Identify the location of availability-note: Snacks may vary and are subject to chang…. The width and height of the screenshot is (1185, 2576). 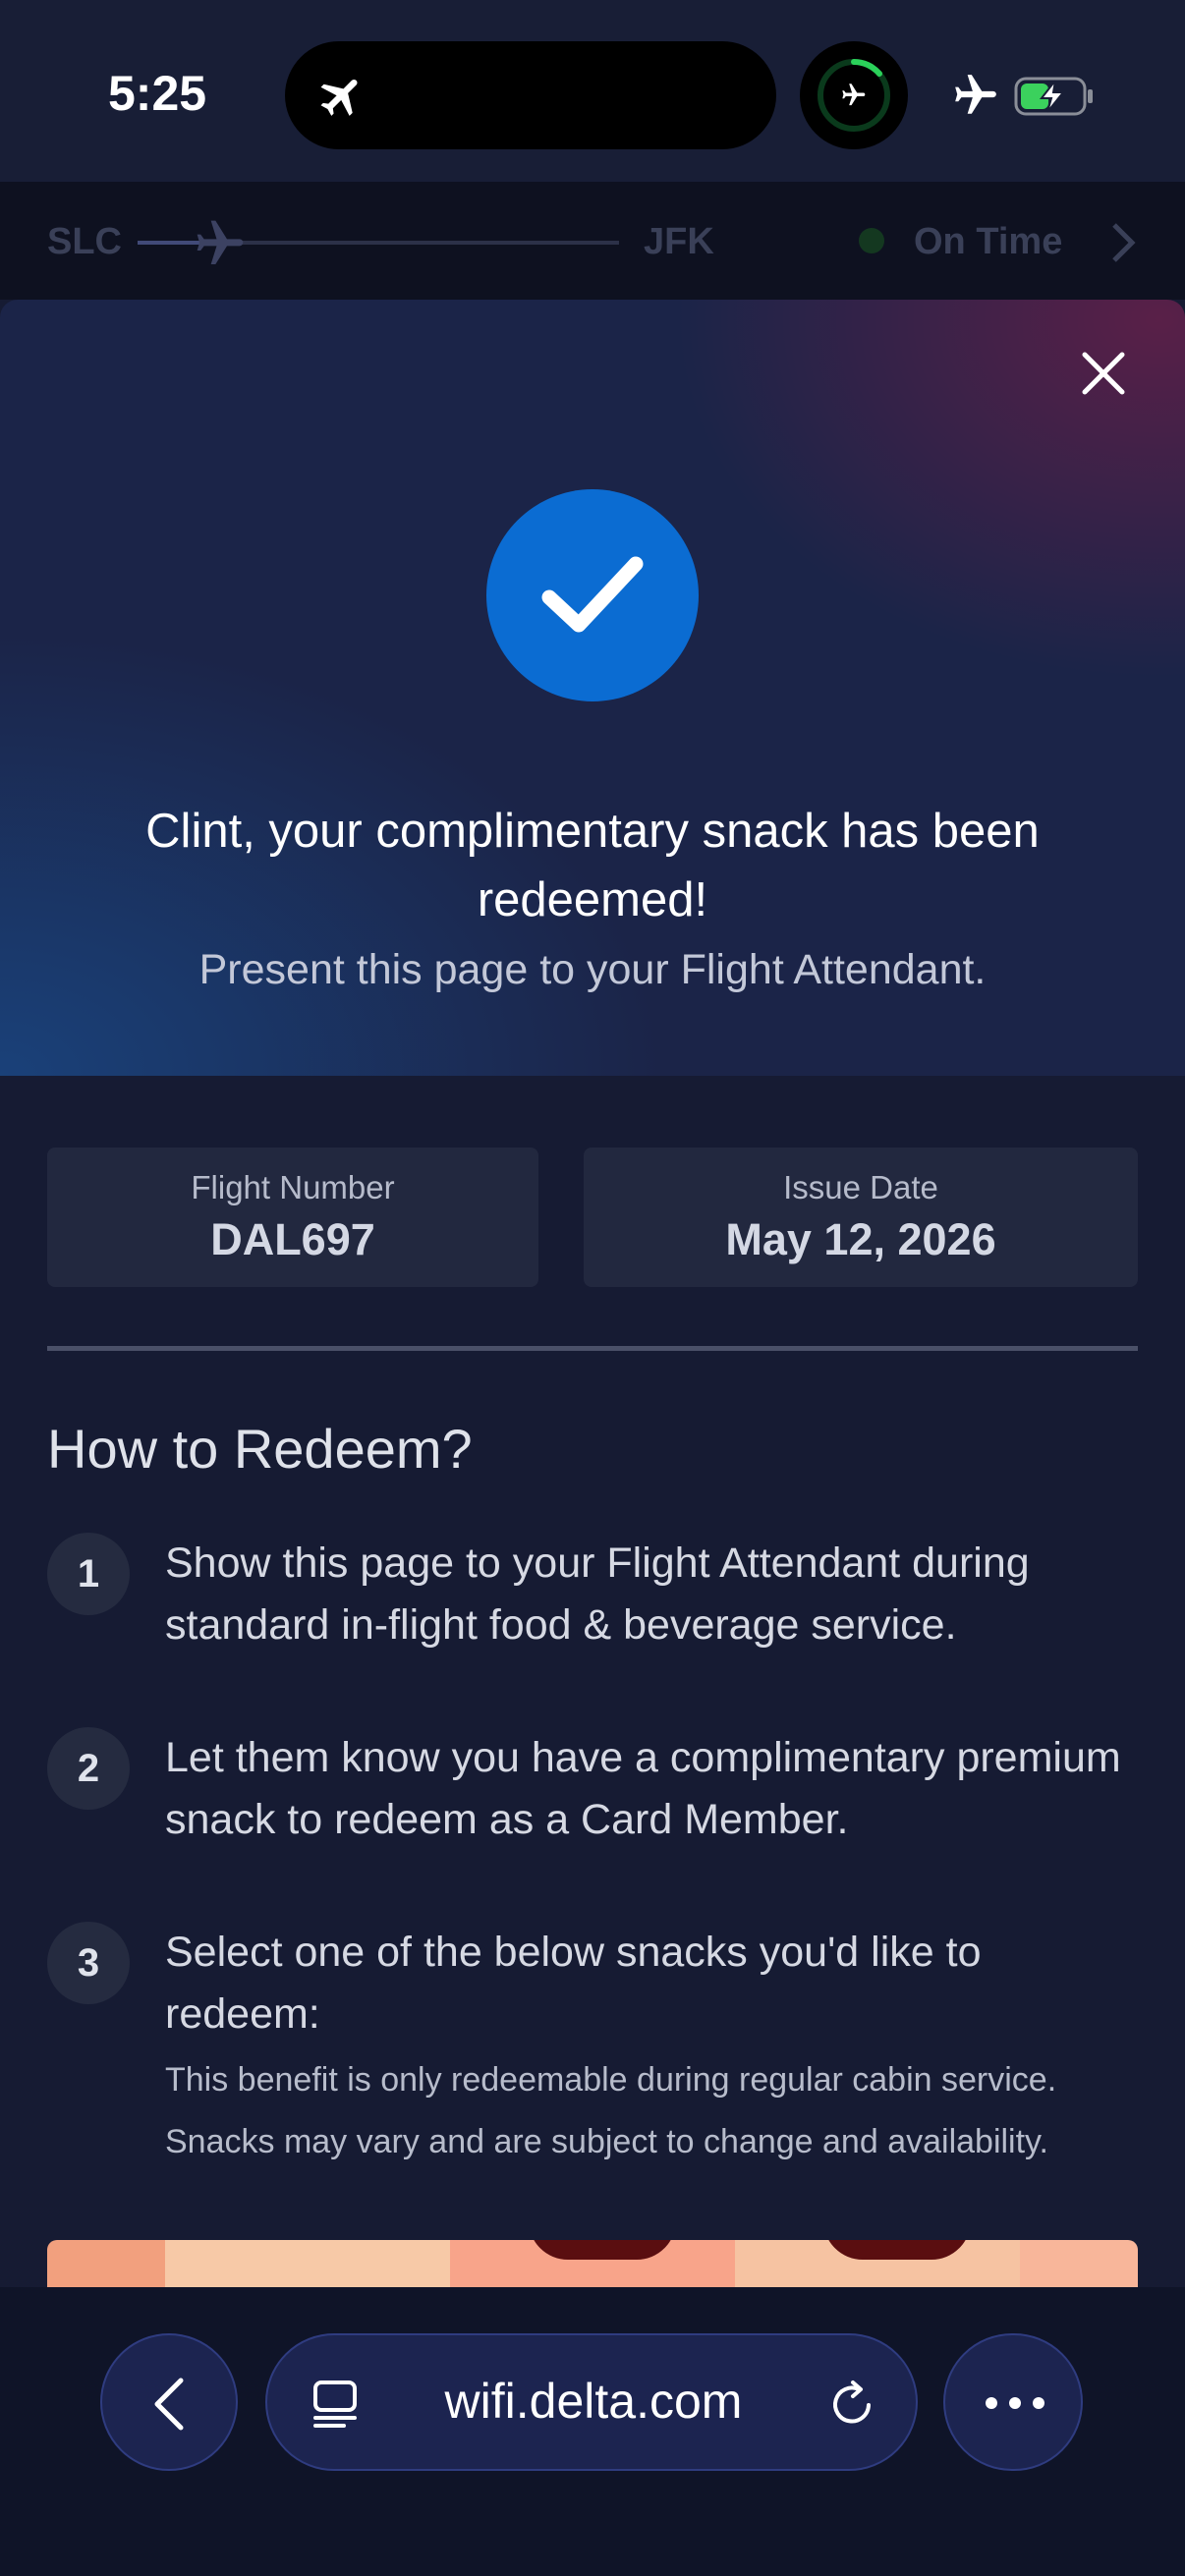
(606, 2141).